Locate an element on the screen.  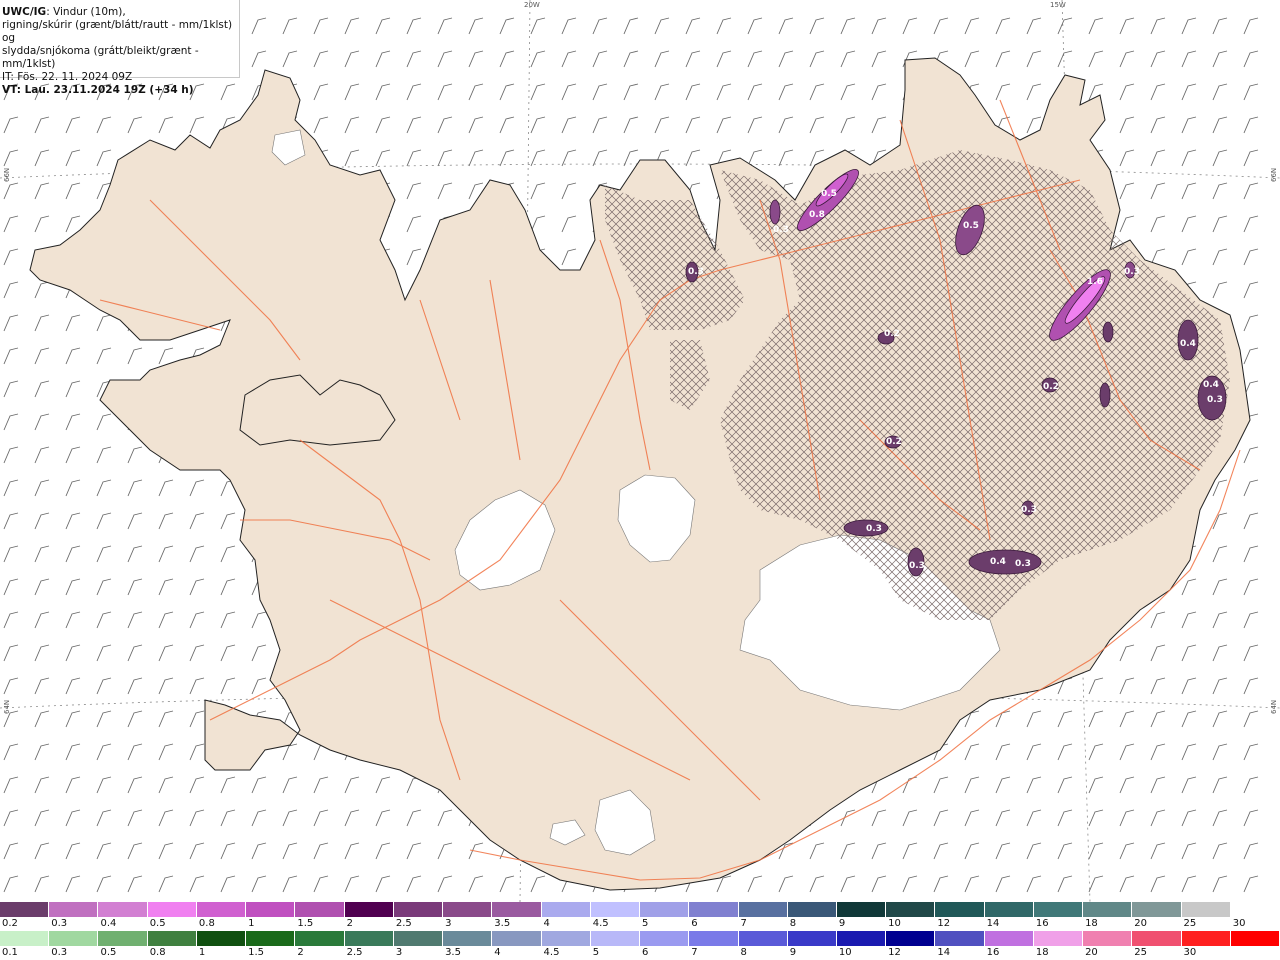
snow-scale-label: 10 is located at coordinates (894, 923).